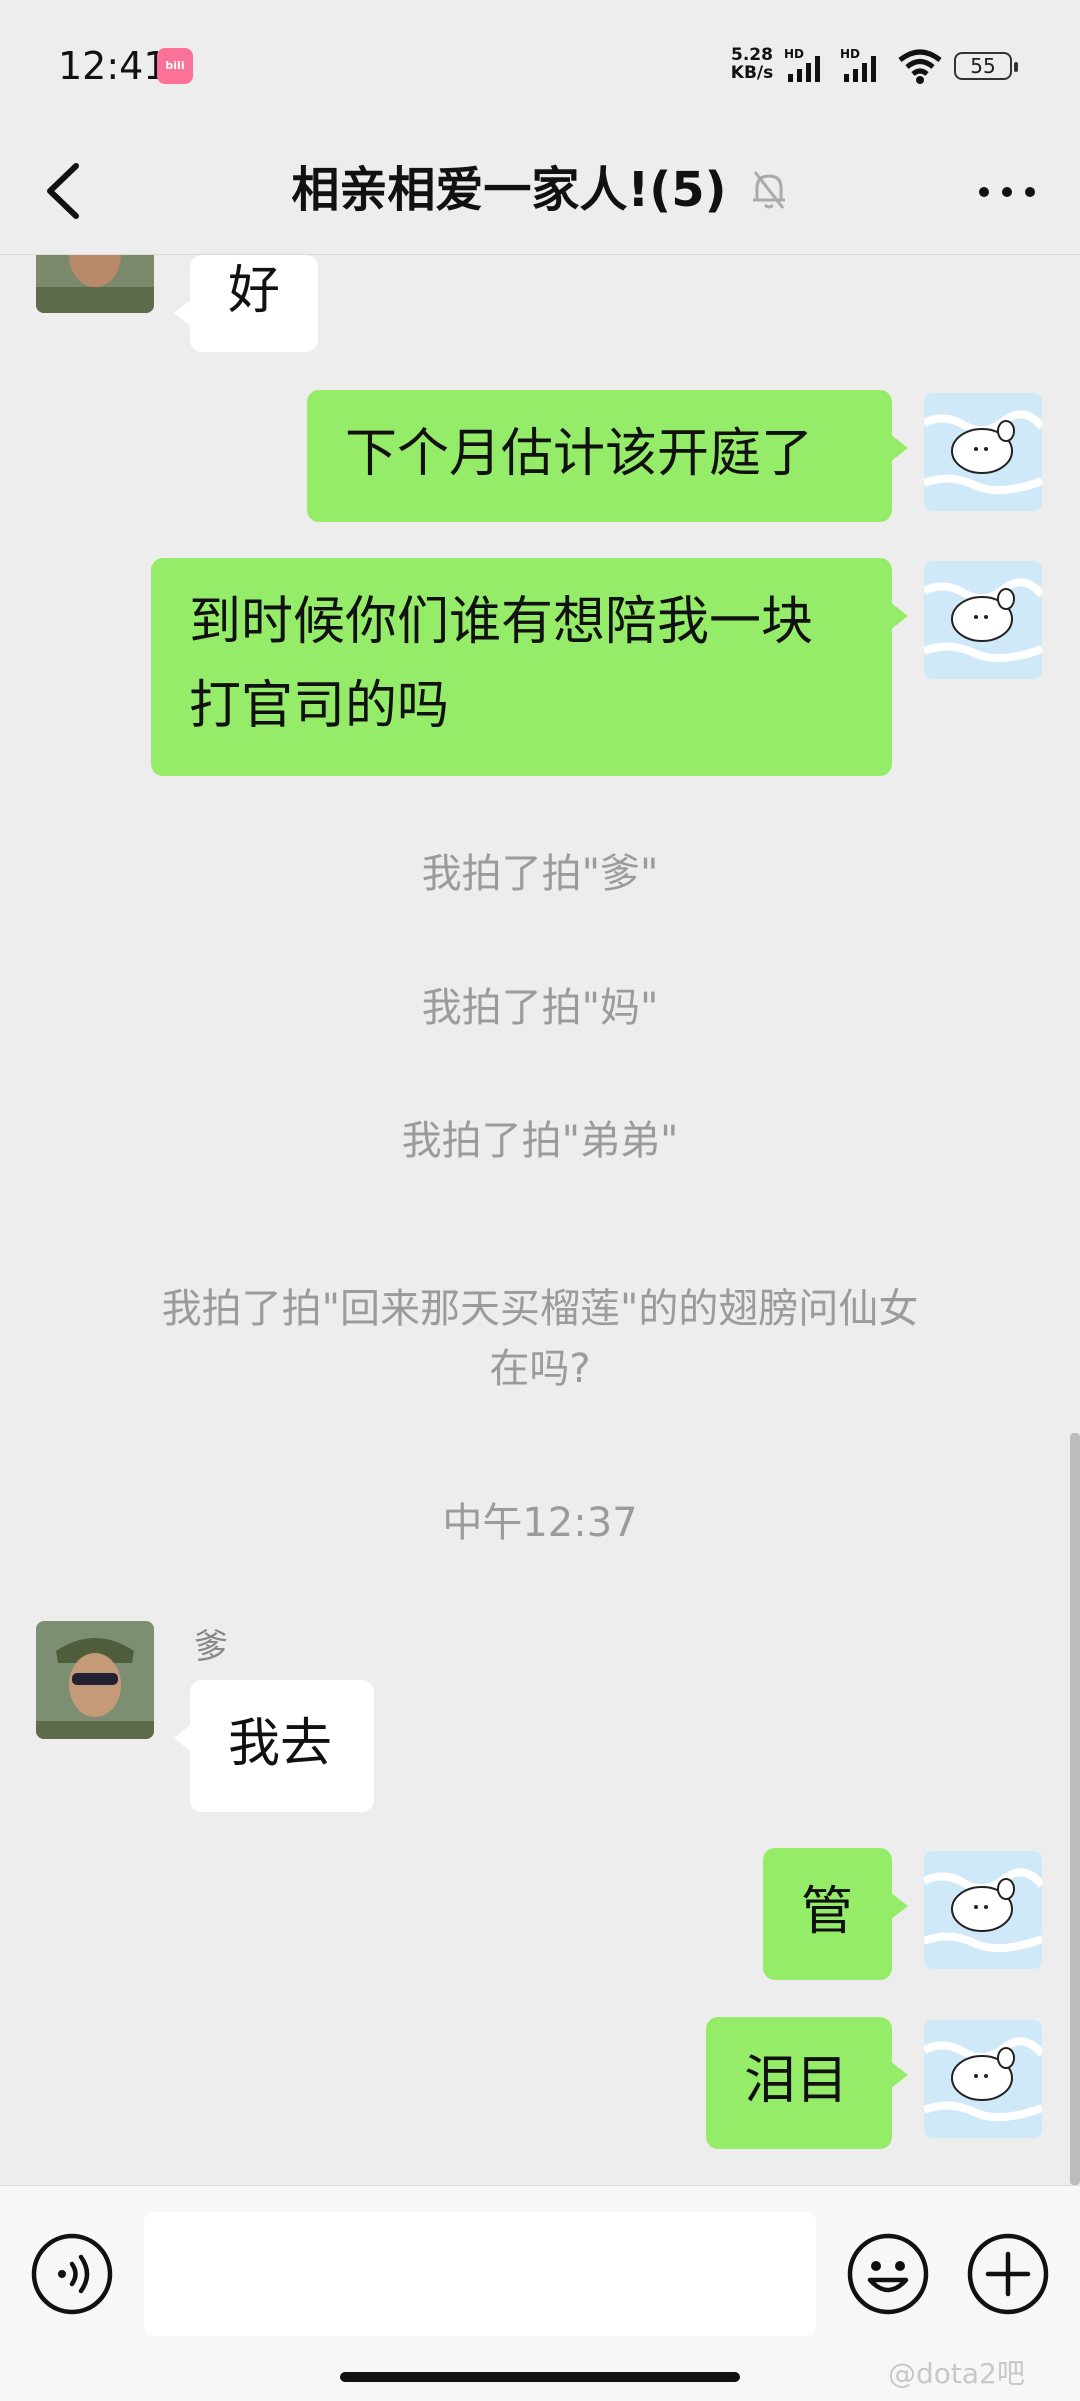  What do you see at coordinates (540, 1369) in the screenshot?
I see `system-message-line: 在吗?` at bounding box center [540, 1369].